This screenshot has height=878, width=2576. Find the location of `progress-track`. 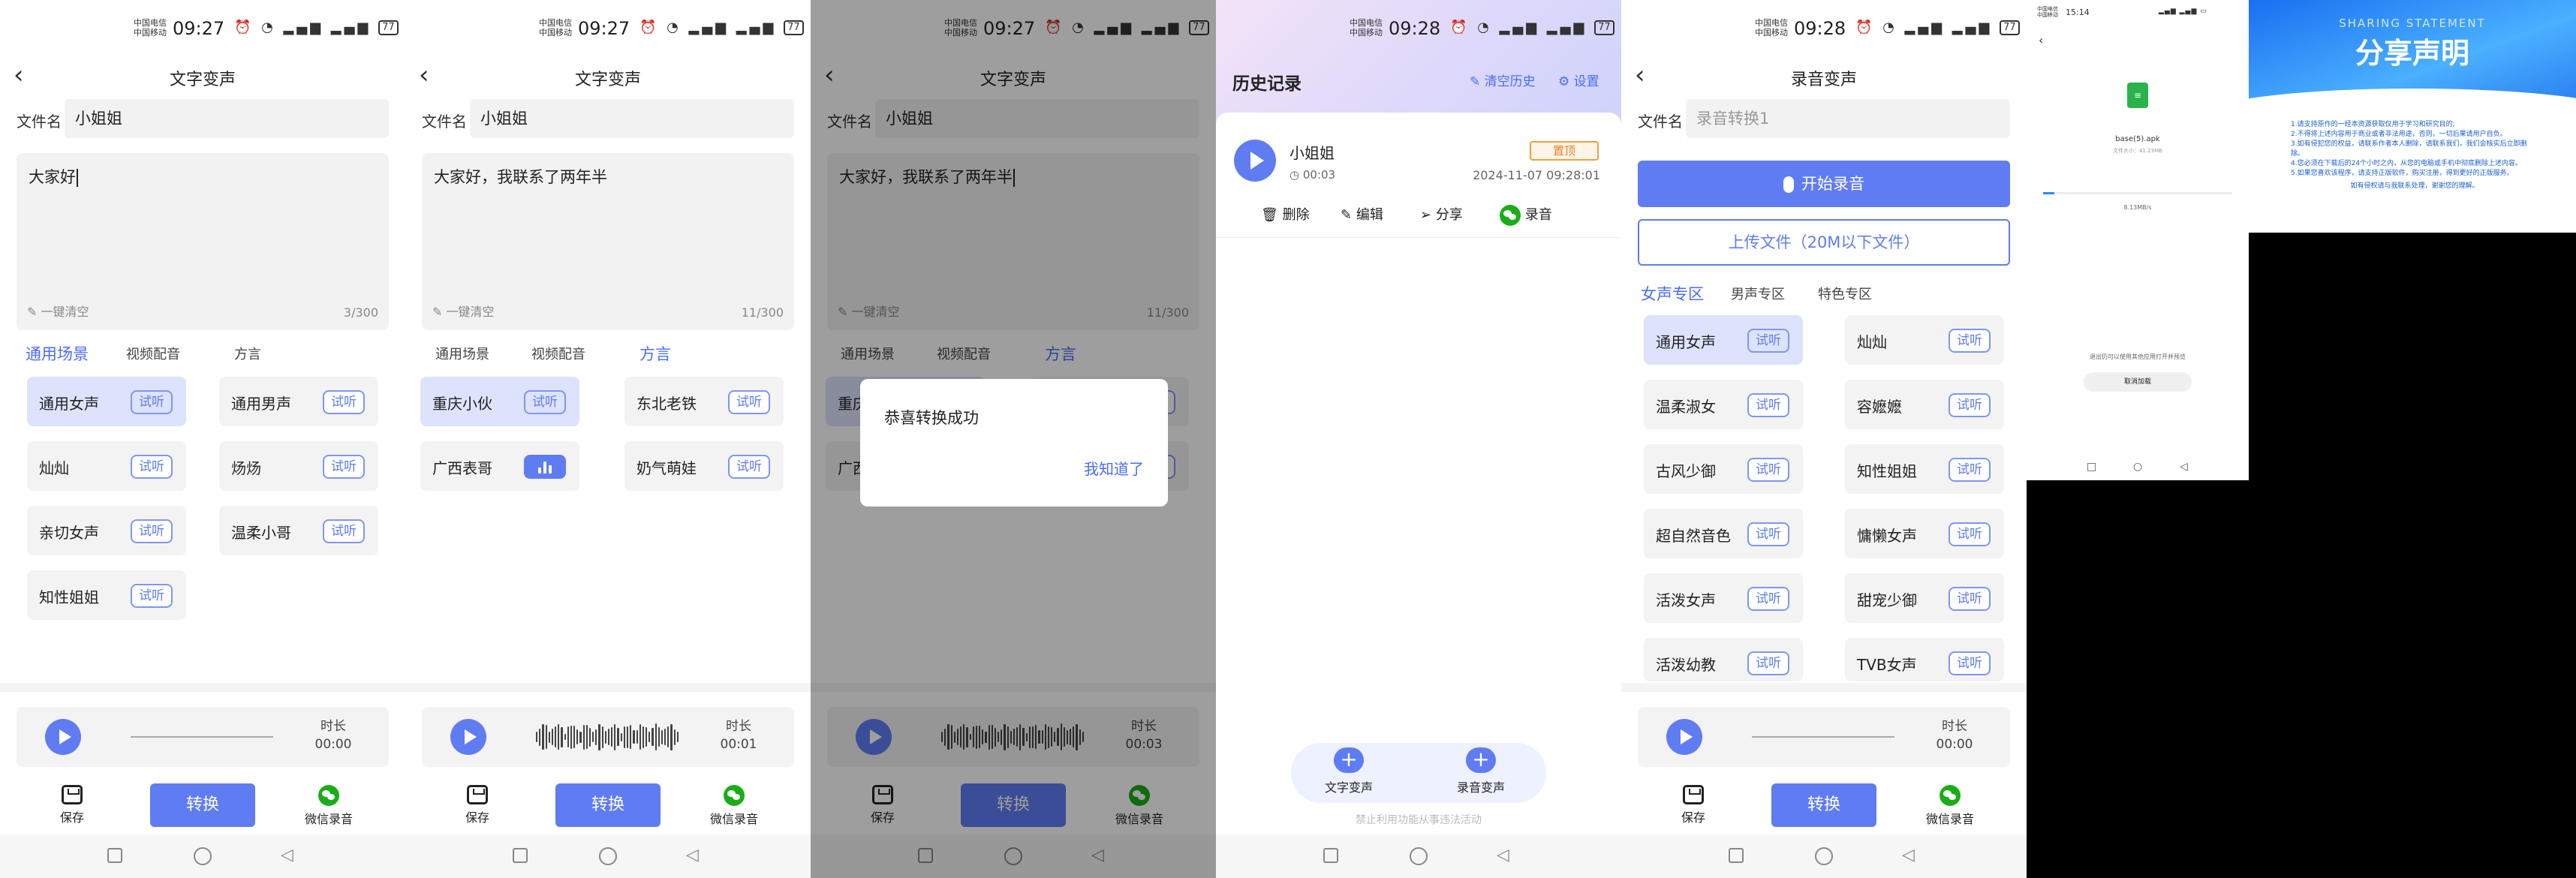

progress-track is located at coordinates (1823, 737).